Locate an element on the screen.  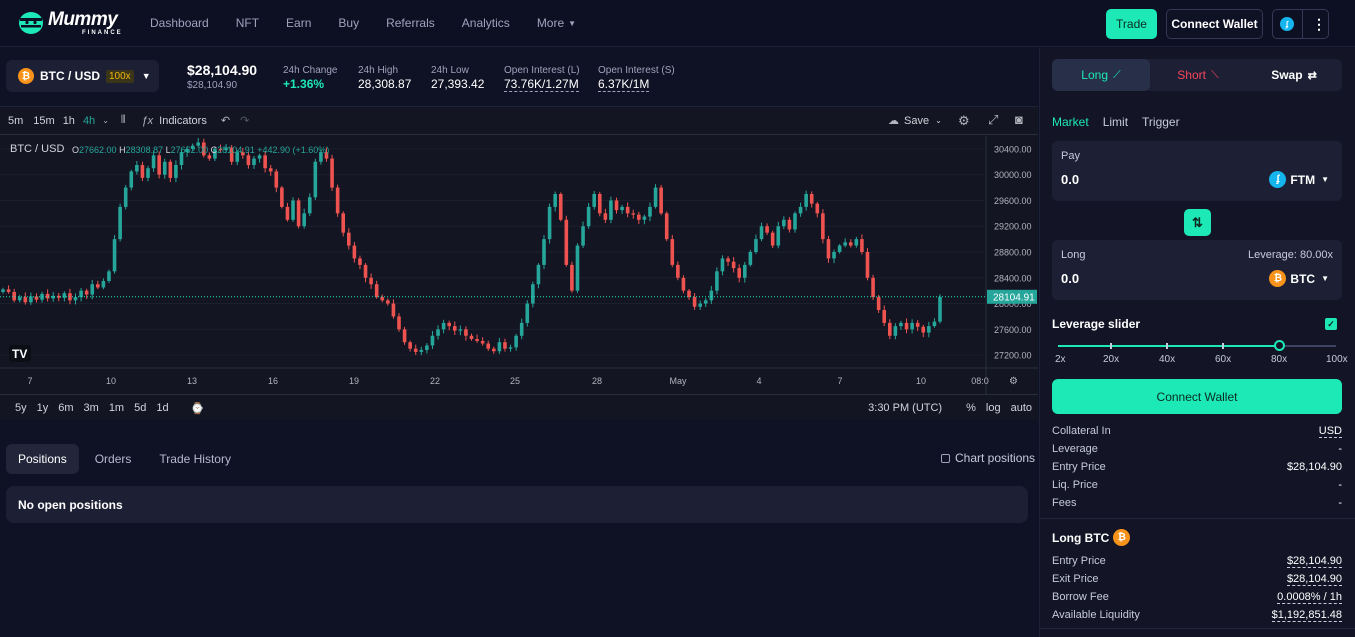
stat-24h-low: 24h Low 27,393.42 is located at coordinates (458, 78).